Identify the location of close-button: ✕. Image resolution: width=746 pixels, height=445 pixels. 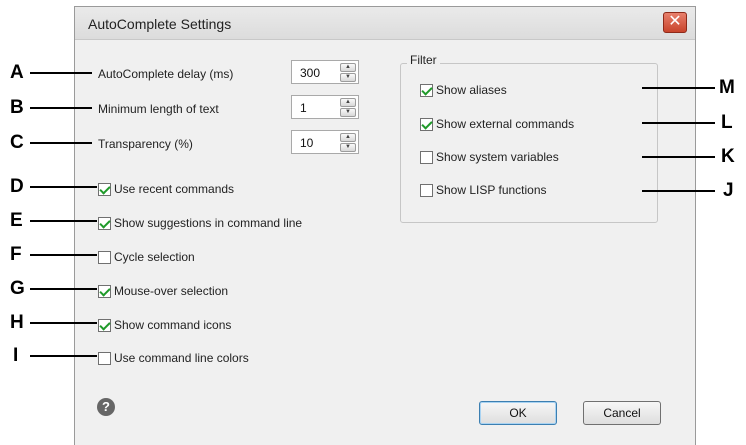
(675, 22).